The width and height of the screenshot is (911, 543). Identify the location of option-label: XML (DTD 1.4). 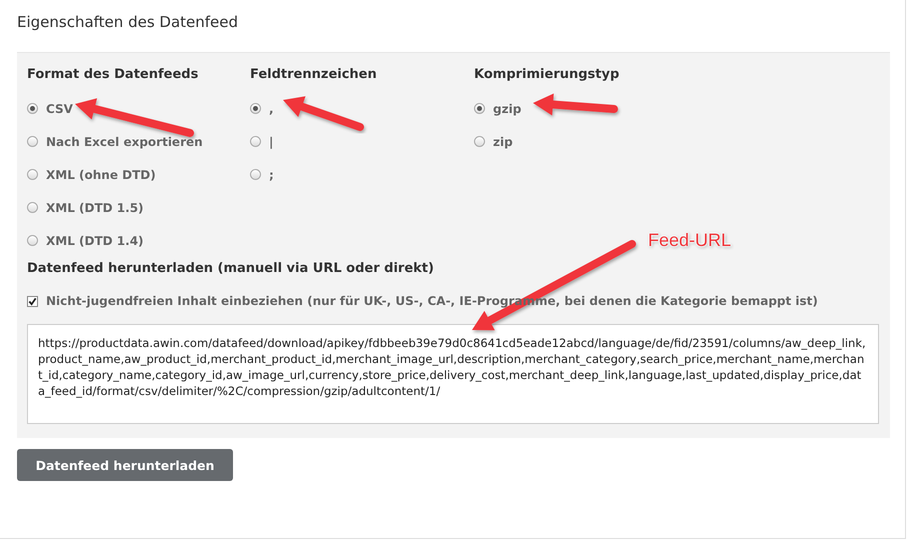
(95, 241).